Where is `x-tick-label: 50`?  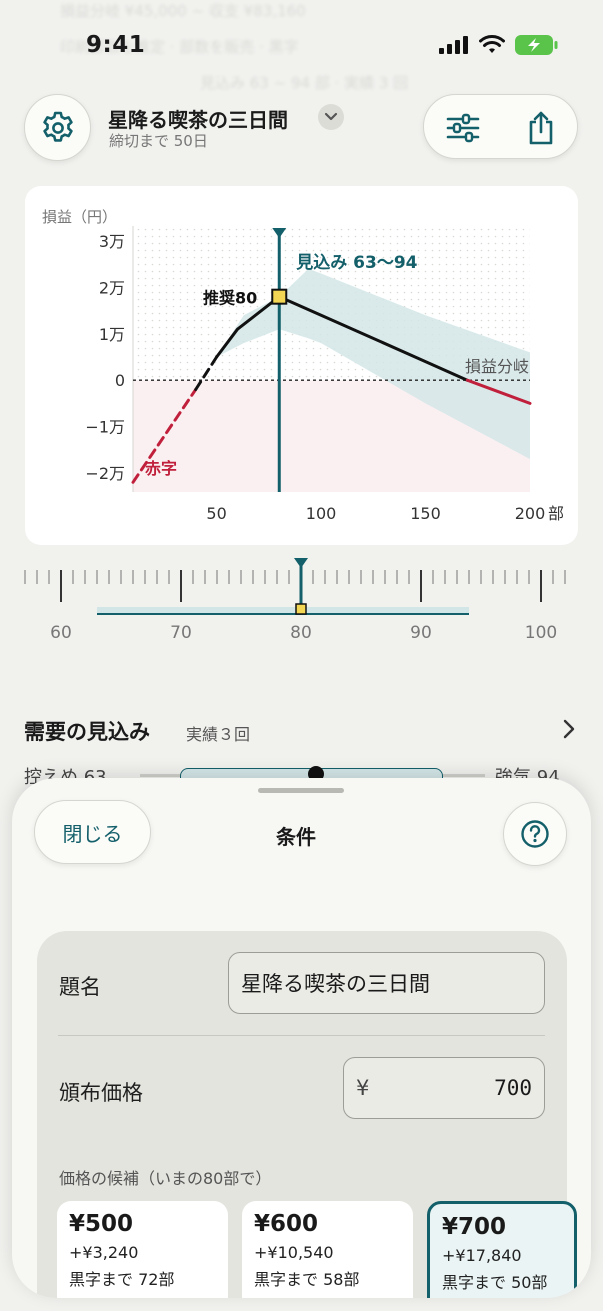 x-tick-label: 50 is located at coordinates (216, 513).